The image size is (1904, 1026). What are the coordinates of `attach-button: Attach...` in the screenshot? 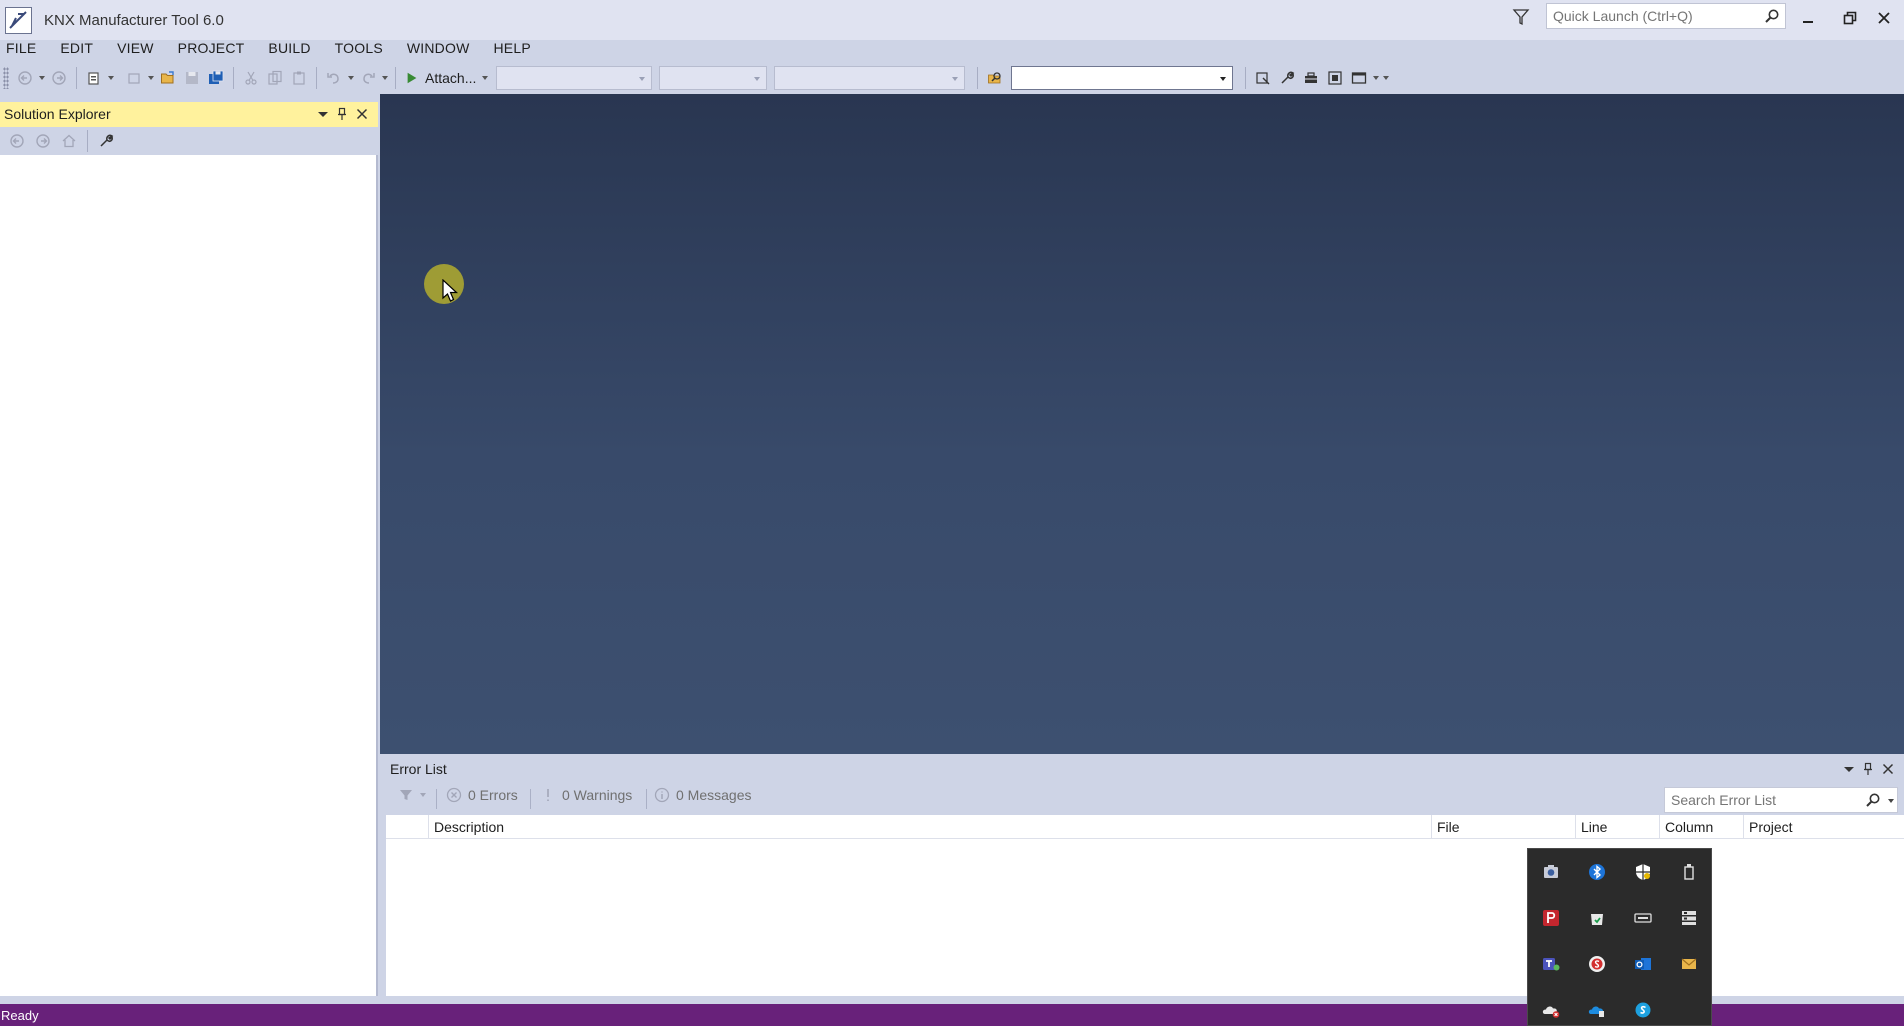 It's located at (440, 78).